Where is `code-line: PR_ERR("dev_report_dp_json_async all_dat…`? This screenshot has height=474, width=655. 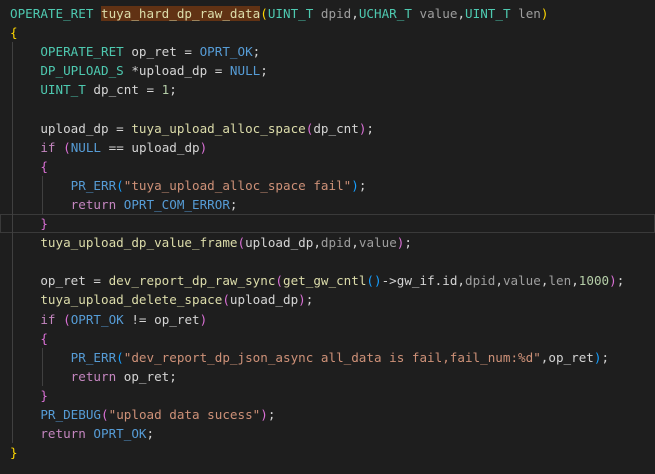
code-line: PR_ERR("dev_report_dp_json_async all_dat… is located at coordinates (327, 357).